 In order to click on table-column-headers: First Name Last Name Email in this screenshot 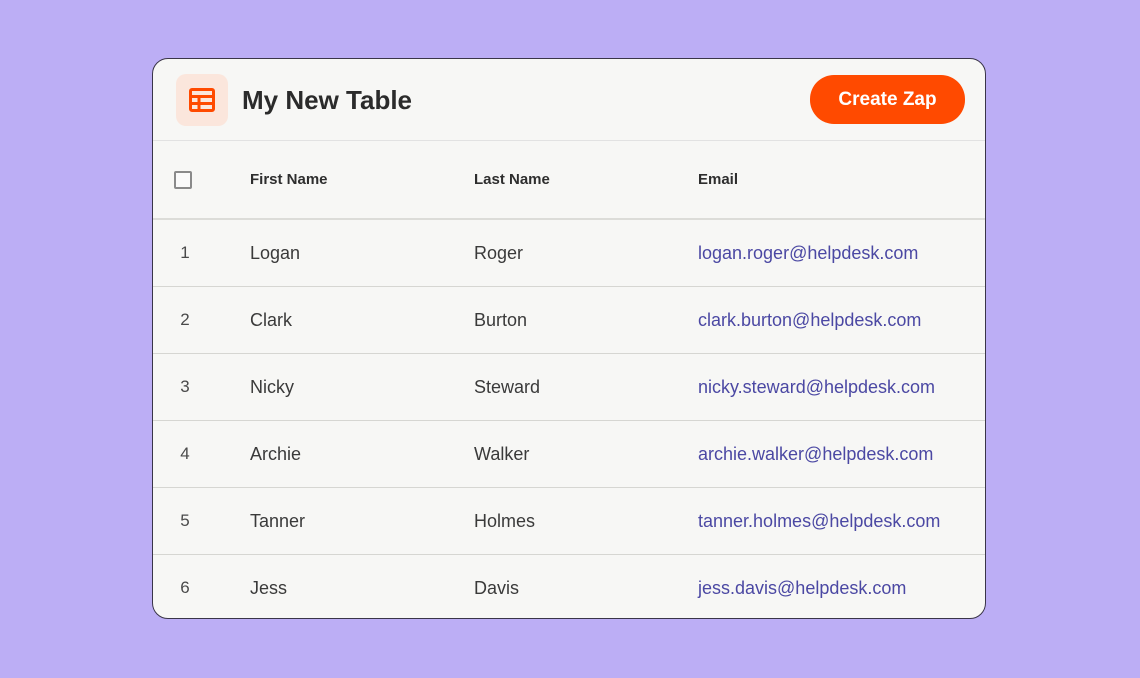, I will do `click(569, 180)`.